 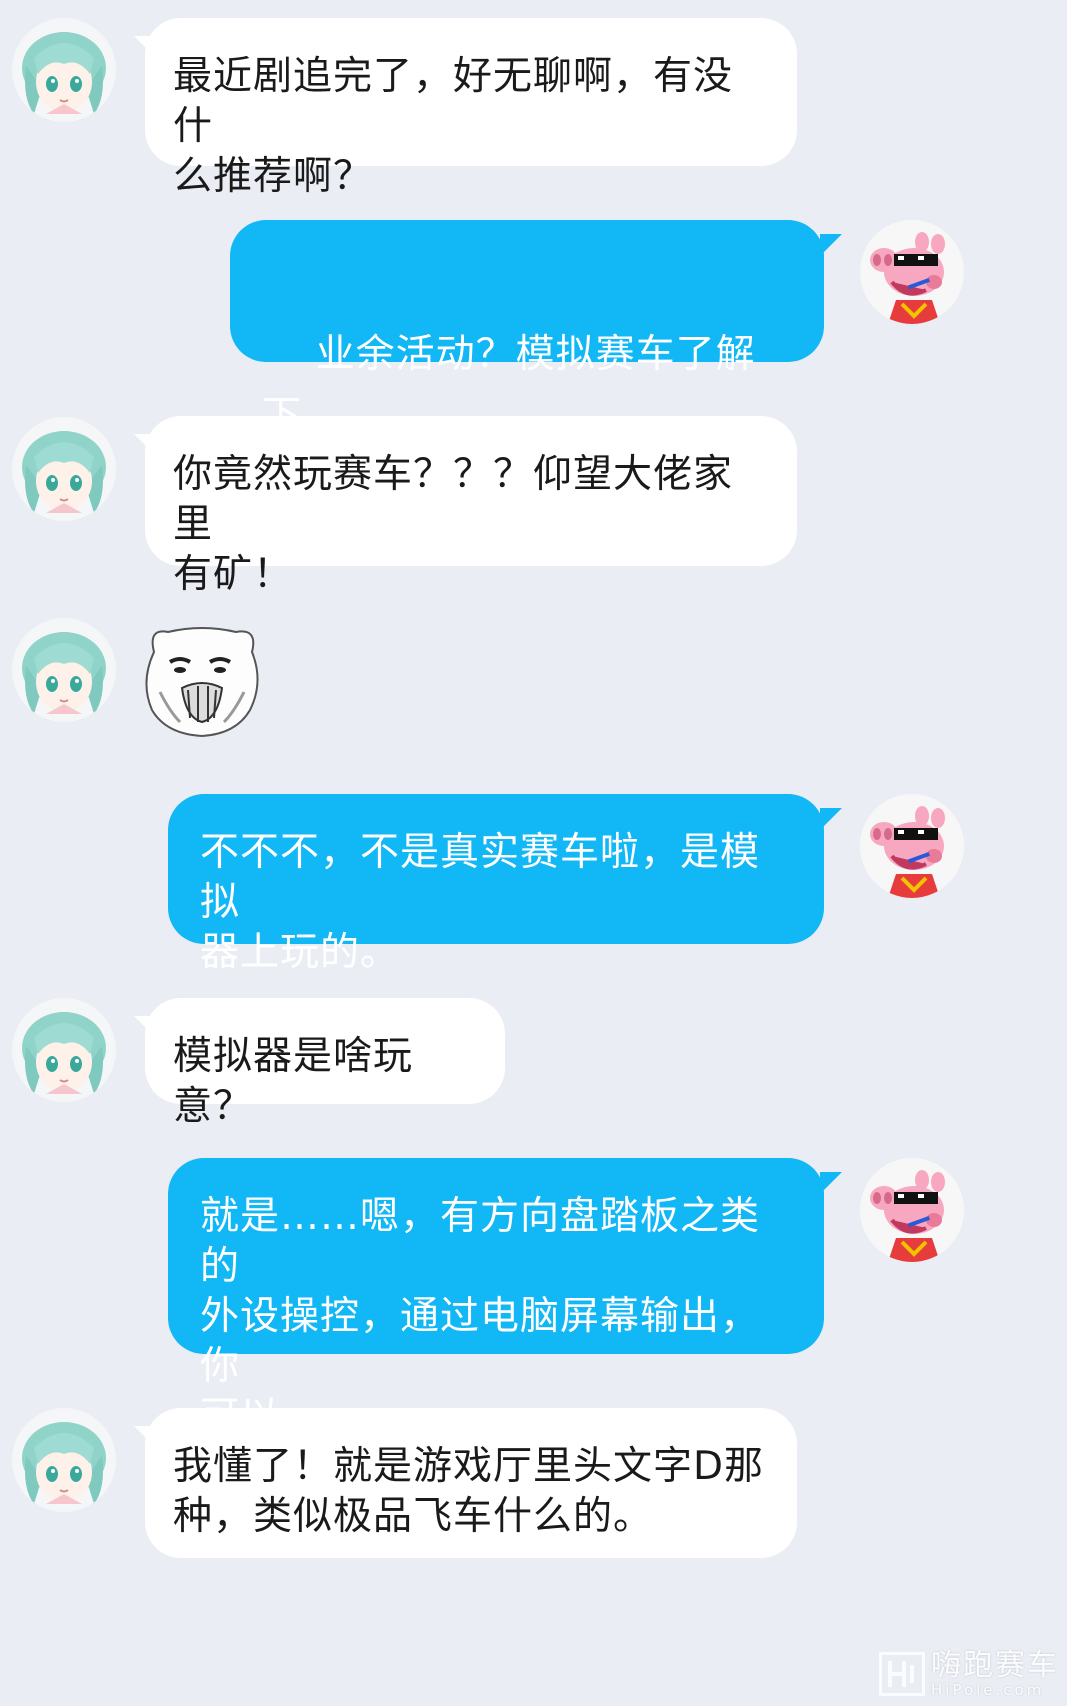 What do you see at coordinates (527, 381) in the screenshot?
I see `message-bubble: 业余活动？模拟赛车了解下` at bounding box center [527, 381].